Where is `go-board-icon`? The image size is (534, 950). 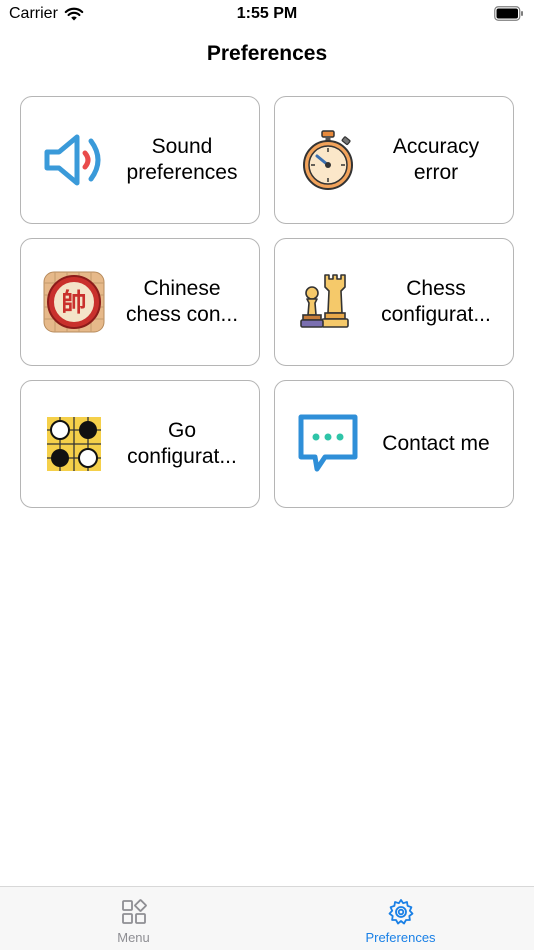 go-board-icon is located at coordinates (74, 444).